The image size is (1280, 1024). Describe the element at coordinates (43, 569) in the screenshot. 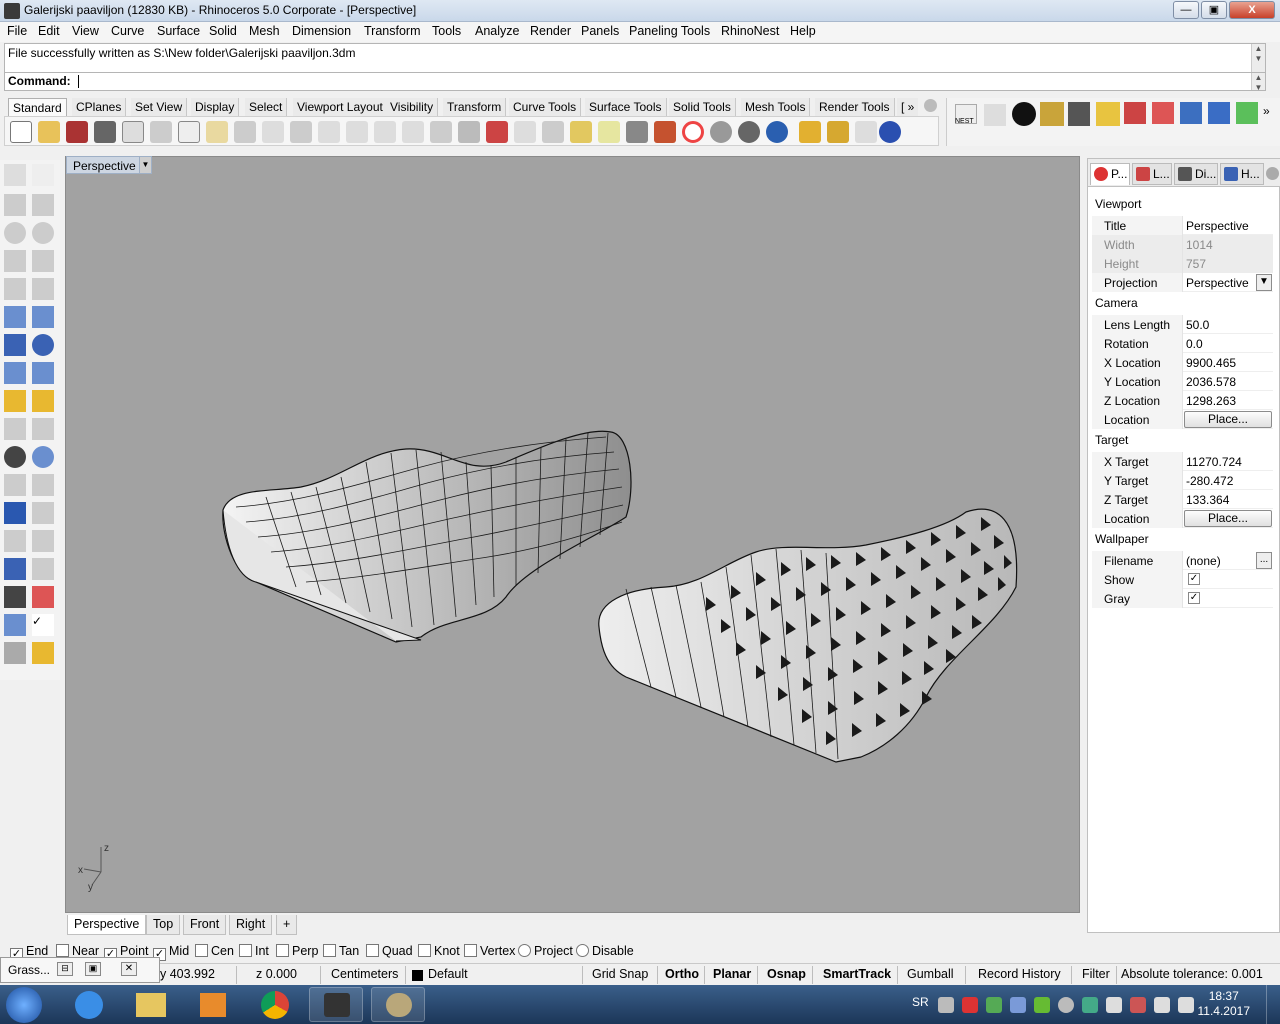

I see `hatch-icon` at that location.